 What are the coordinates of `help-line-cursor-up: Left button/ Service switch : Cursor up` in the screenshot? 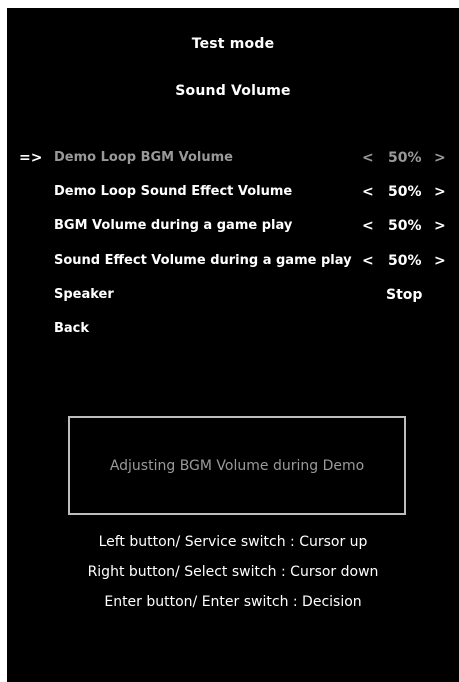 It's located at (233, 542).